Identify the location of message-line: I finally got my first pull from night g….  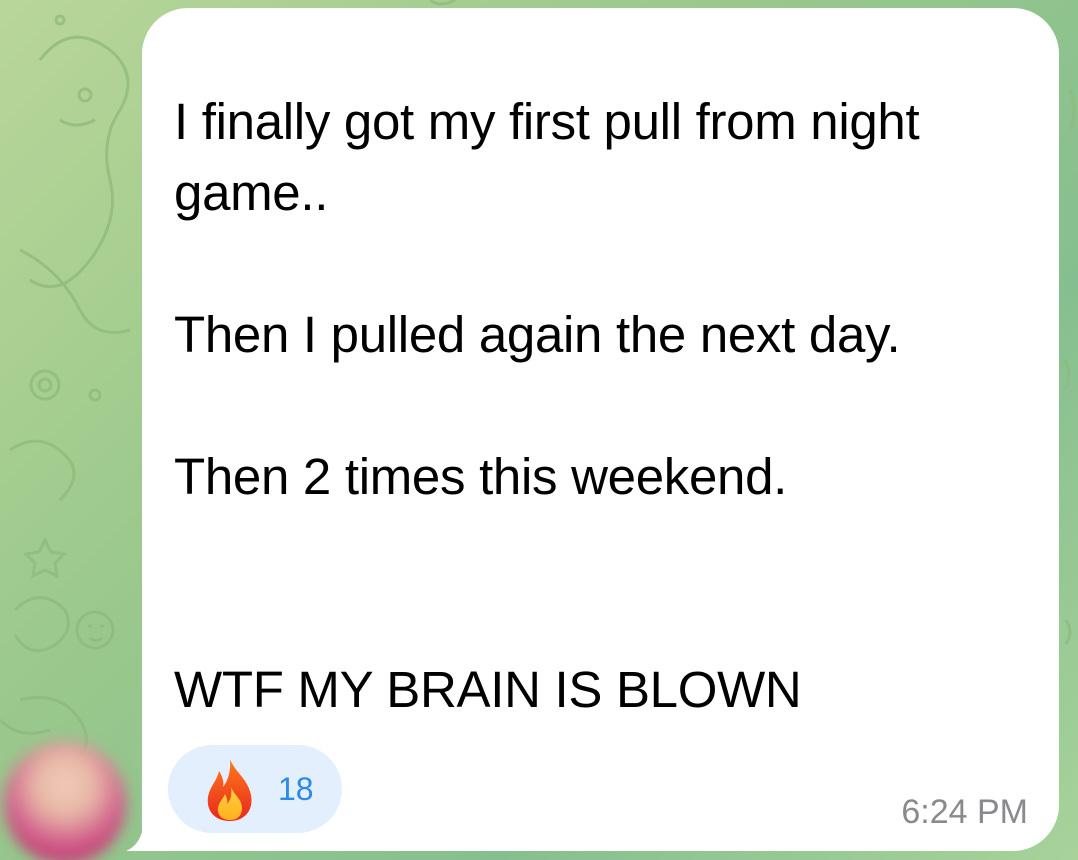
(547, 157).